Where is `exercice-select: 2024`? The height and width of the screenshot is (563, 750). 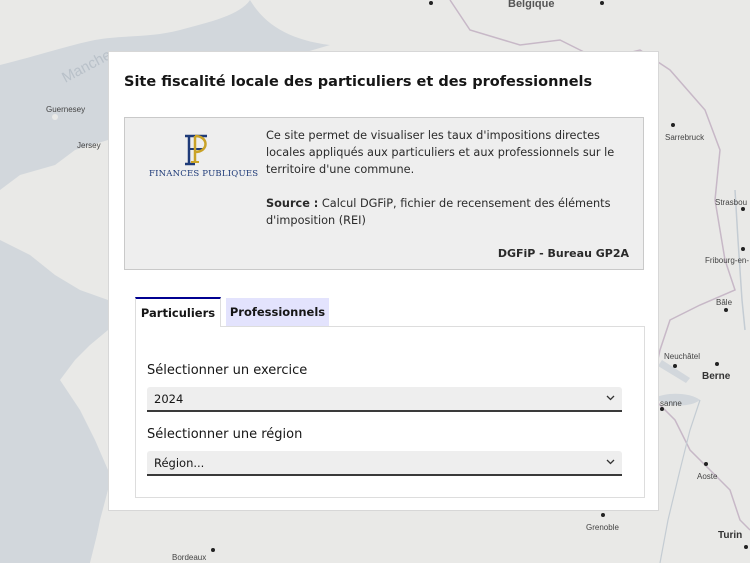 exercice-select: 2024 is located at coordinates (384, 399).